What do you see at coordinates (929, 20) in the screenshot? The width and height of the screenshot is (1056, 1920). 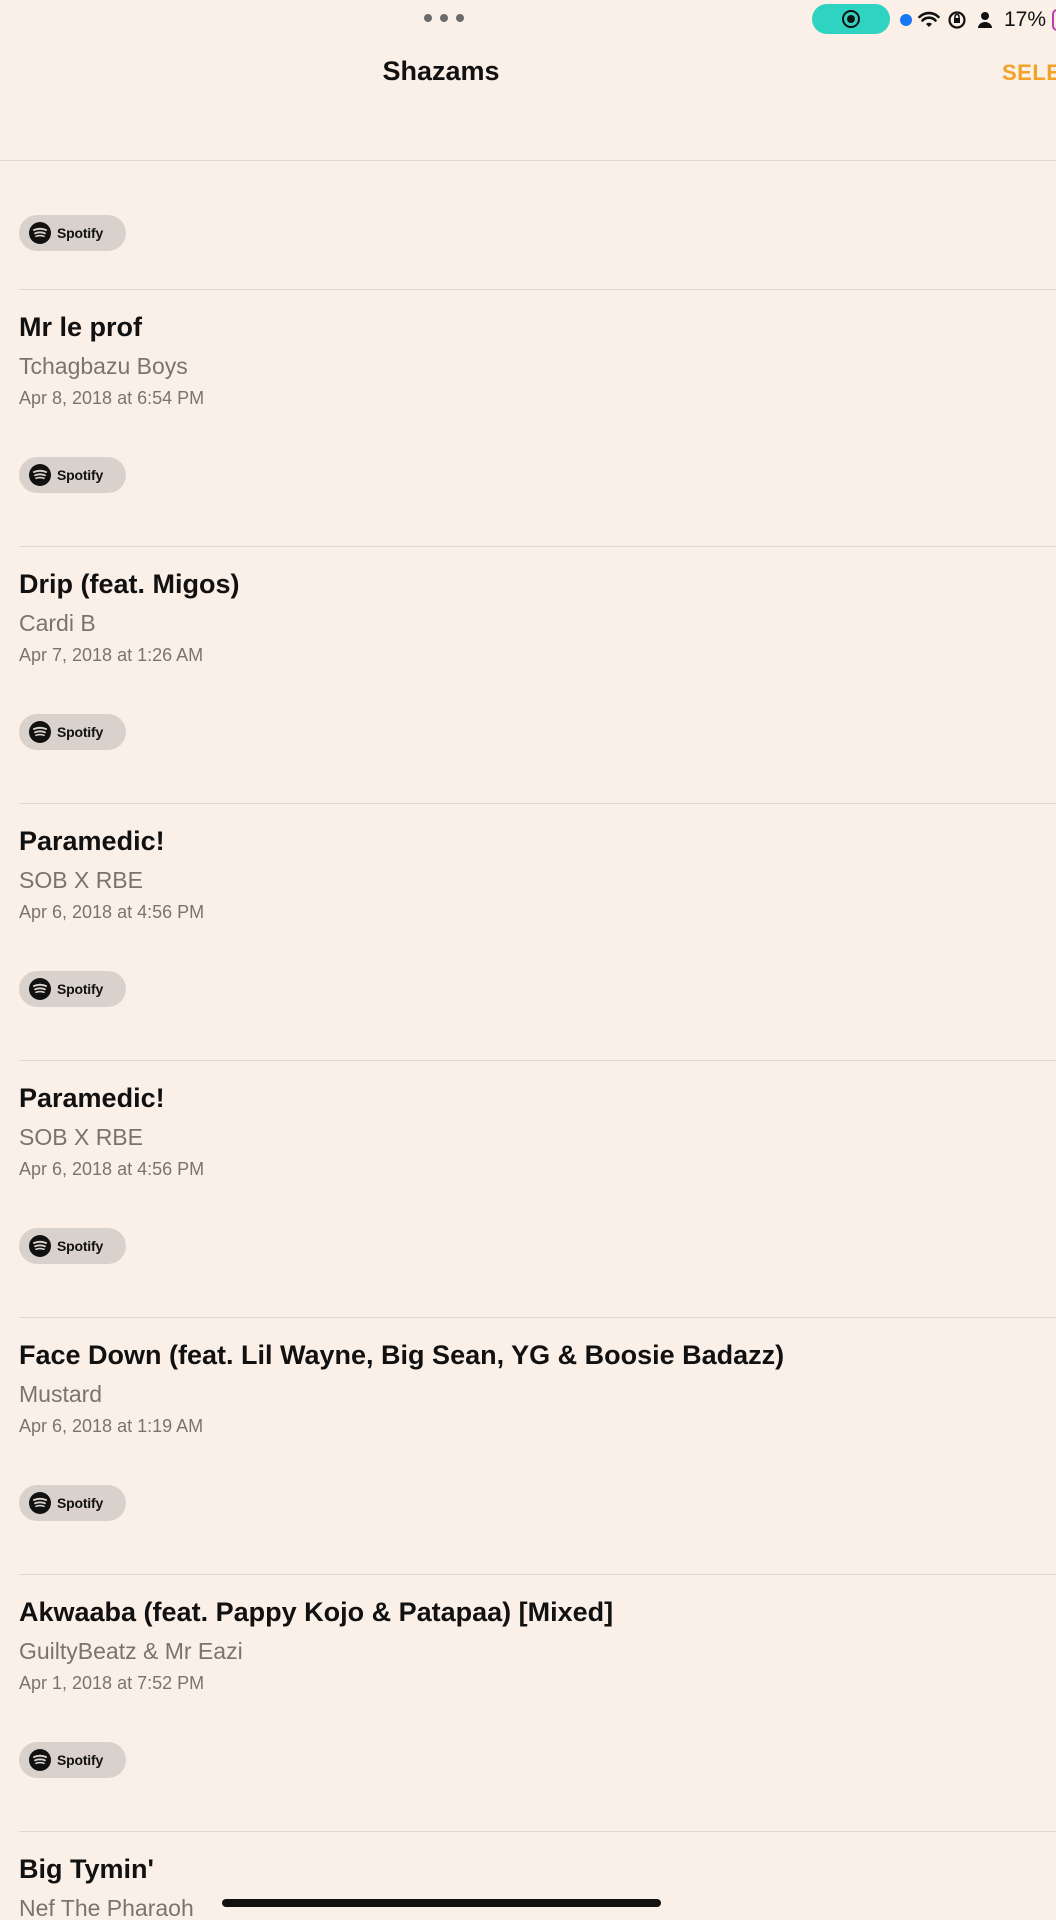 I see `wifi-icon` at bounding box center [929, 20].